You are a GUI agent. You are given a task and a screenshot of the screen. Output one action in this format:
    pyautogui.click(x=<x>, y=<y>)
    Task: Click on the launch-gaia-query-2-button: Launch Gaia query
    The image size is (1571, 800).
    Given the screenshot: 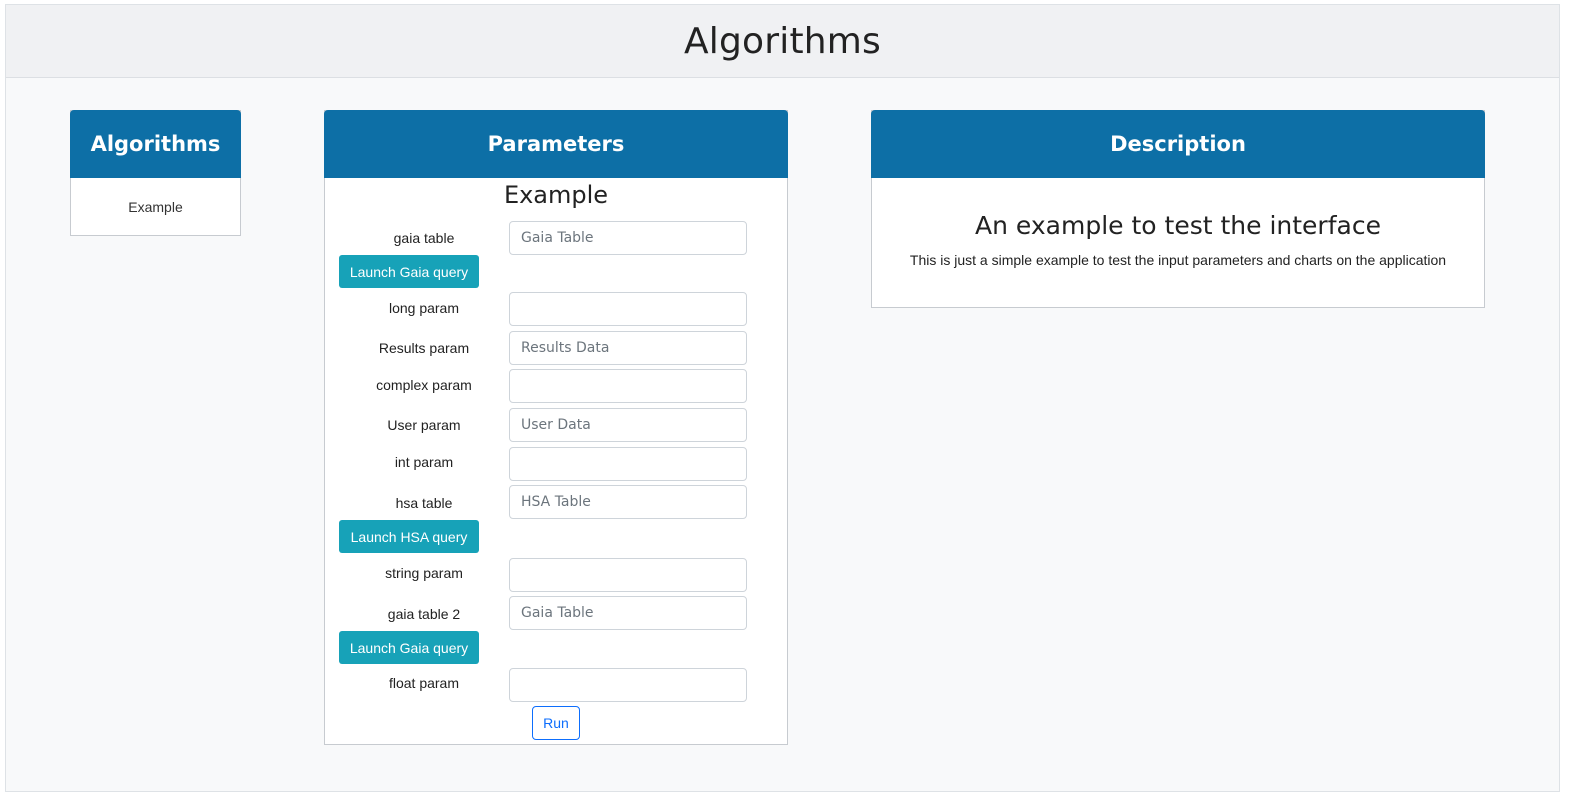 What is the action you would take?
    pyautogui.click(x=409, y=647)
    